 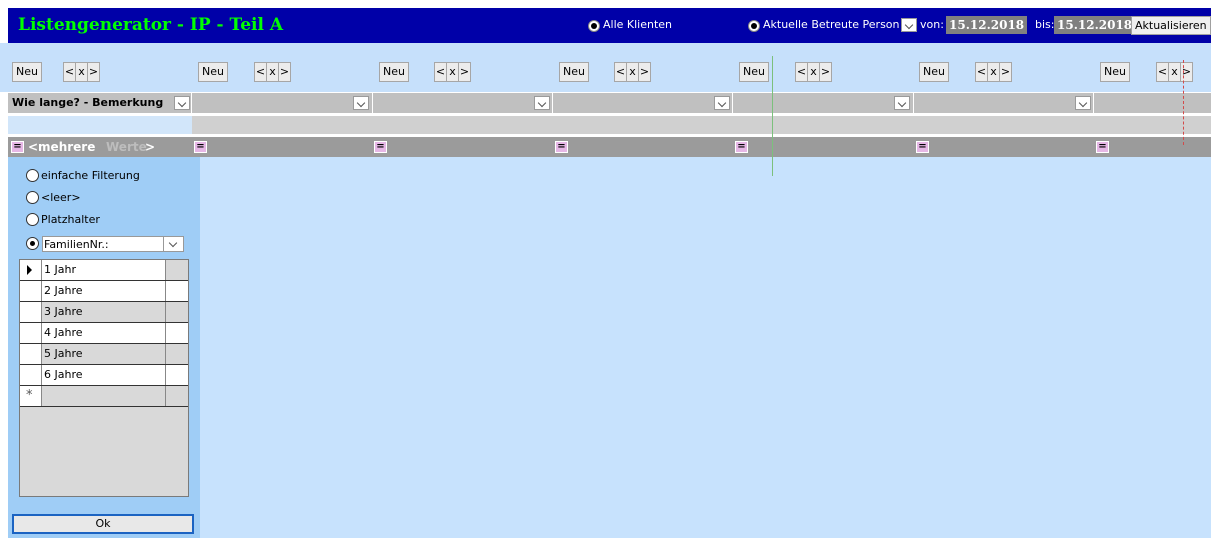 I want to click on field-4-dropdown-icon, so click(x=722, y=103).